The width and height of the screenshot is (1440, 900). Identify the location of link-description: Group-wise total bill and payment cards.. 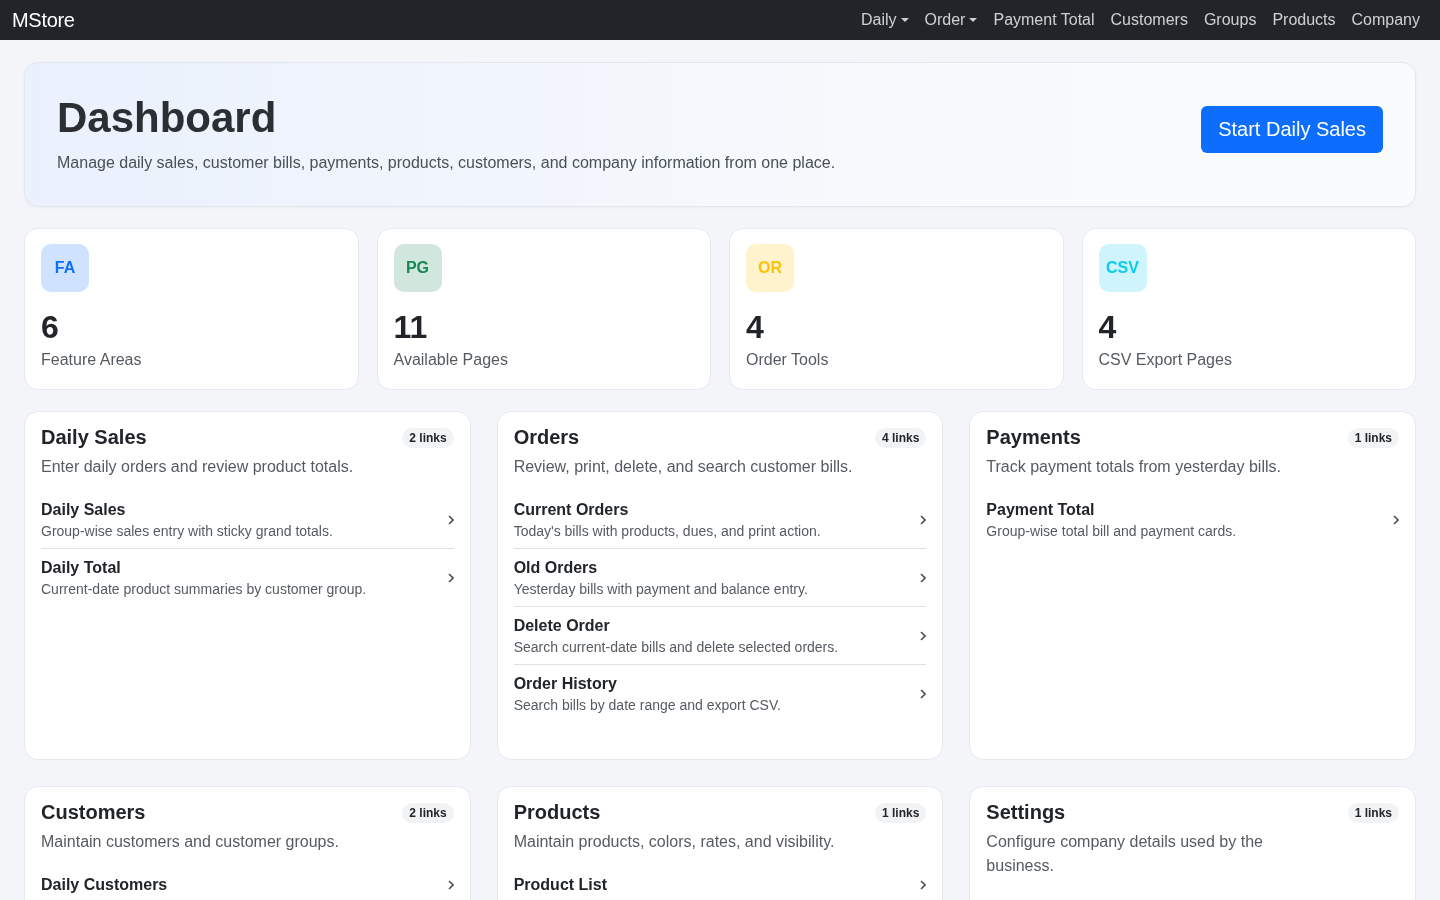
(1111, 531).